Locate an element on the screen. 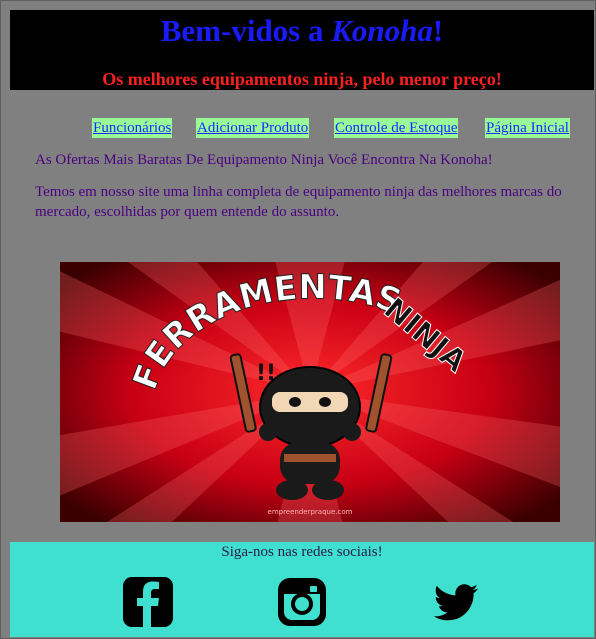  title-emphasis: Konoha is located at coordinates (382, 30).